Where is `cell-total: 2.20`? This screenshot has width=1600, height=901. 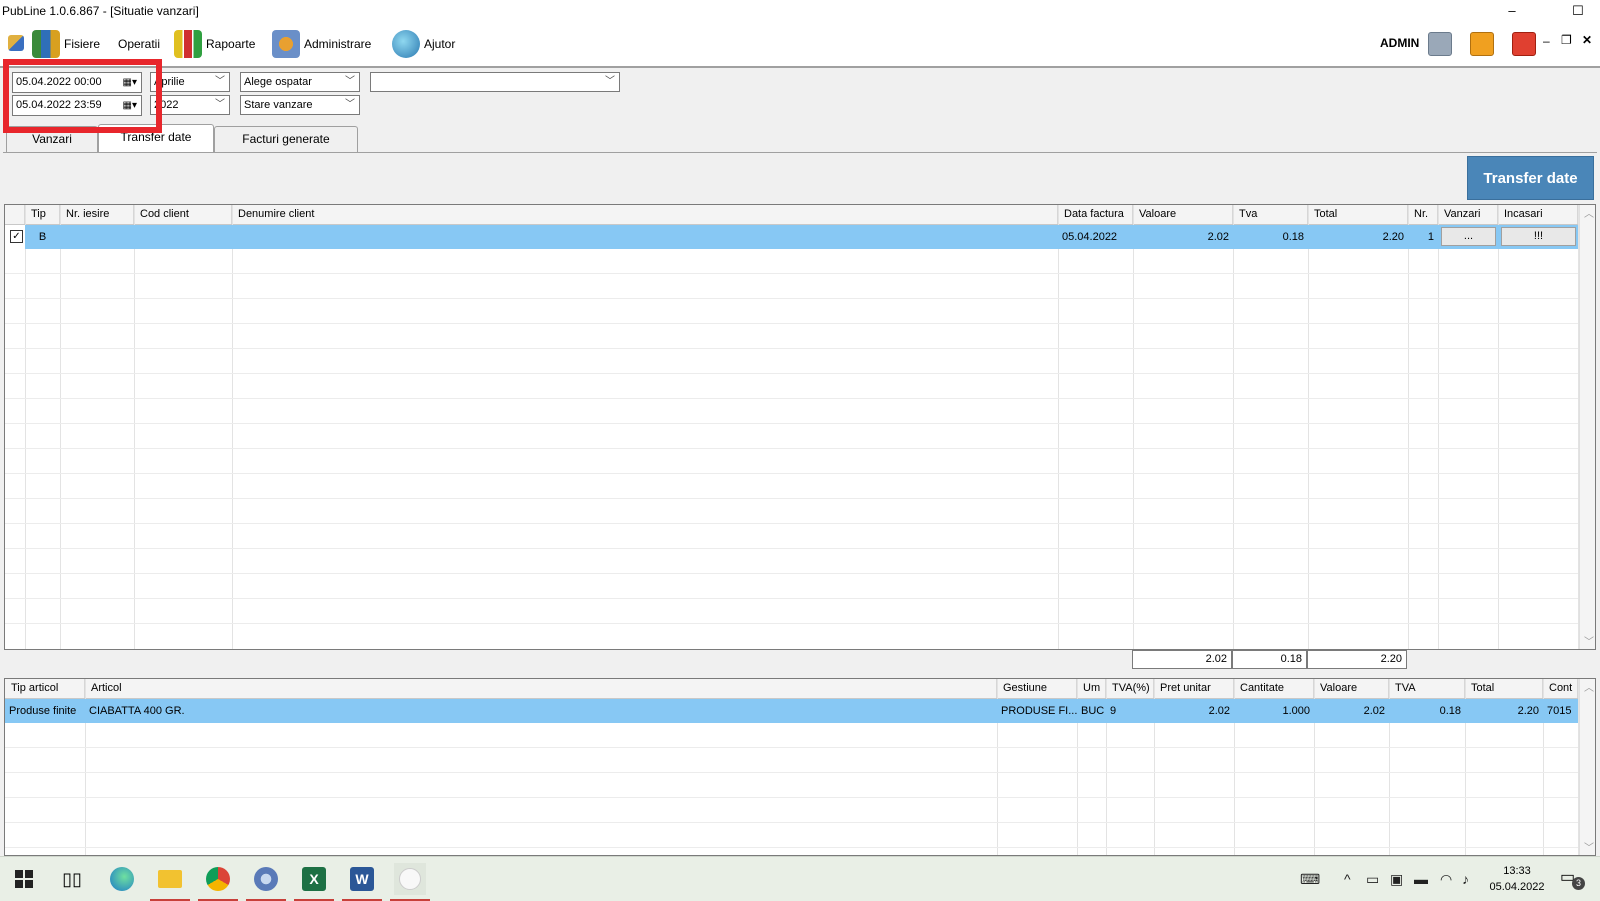
cell-total: 2.20 is located at coordinates (1393, 237).